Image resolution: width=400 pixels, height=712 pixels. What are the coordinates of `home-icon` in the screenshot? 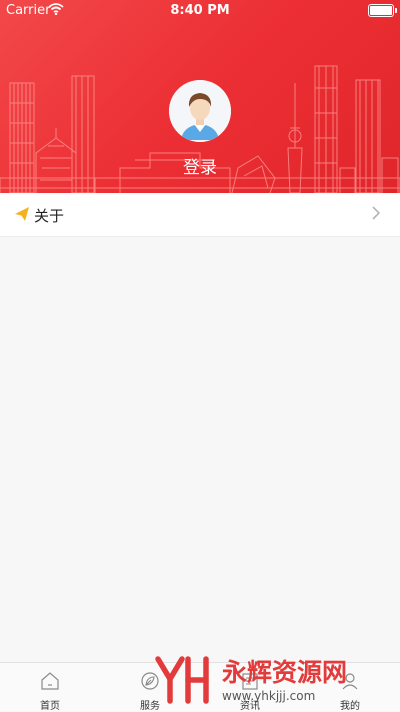 It's located at (50, 681).